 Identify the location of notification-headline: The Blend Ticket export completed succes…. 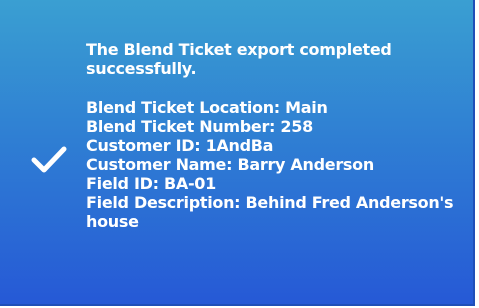
(239, 59).